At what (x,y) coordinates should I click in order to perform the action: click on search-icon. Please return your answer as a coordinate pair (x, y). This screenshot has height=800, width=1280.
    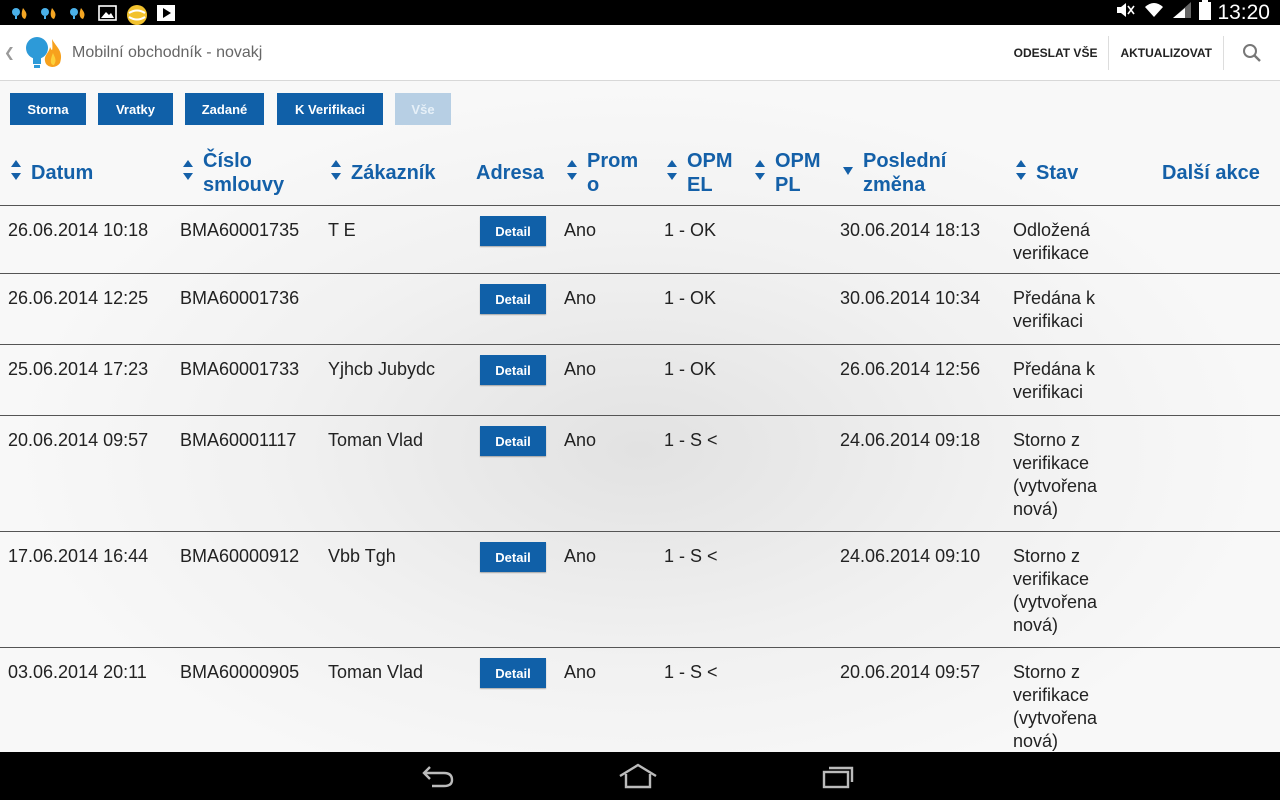
    Looking at the image, I should click on (1252, 53).